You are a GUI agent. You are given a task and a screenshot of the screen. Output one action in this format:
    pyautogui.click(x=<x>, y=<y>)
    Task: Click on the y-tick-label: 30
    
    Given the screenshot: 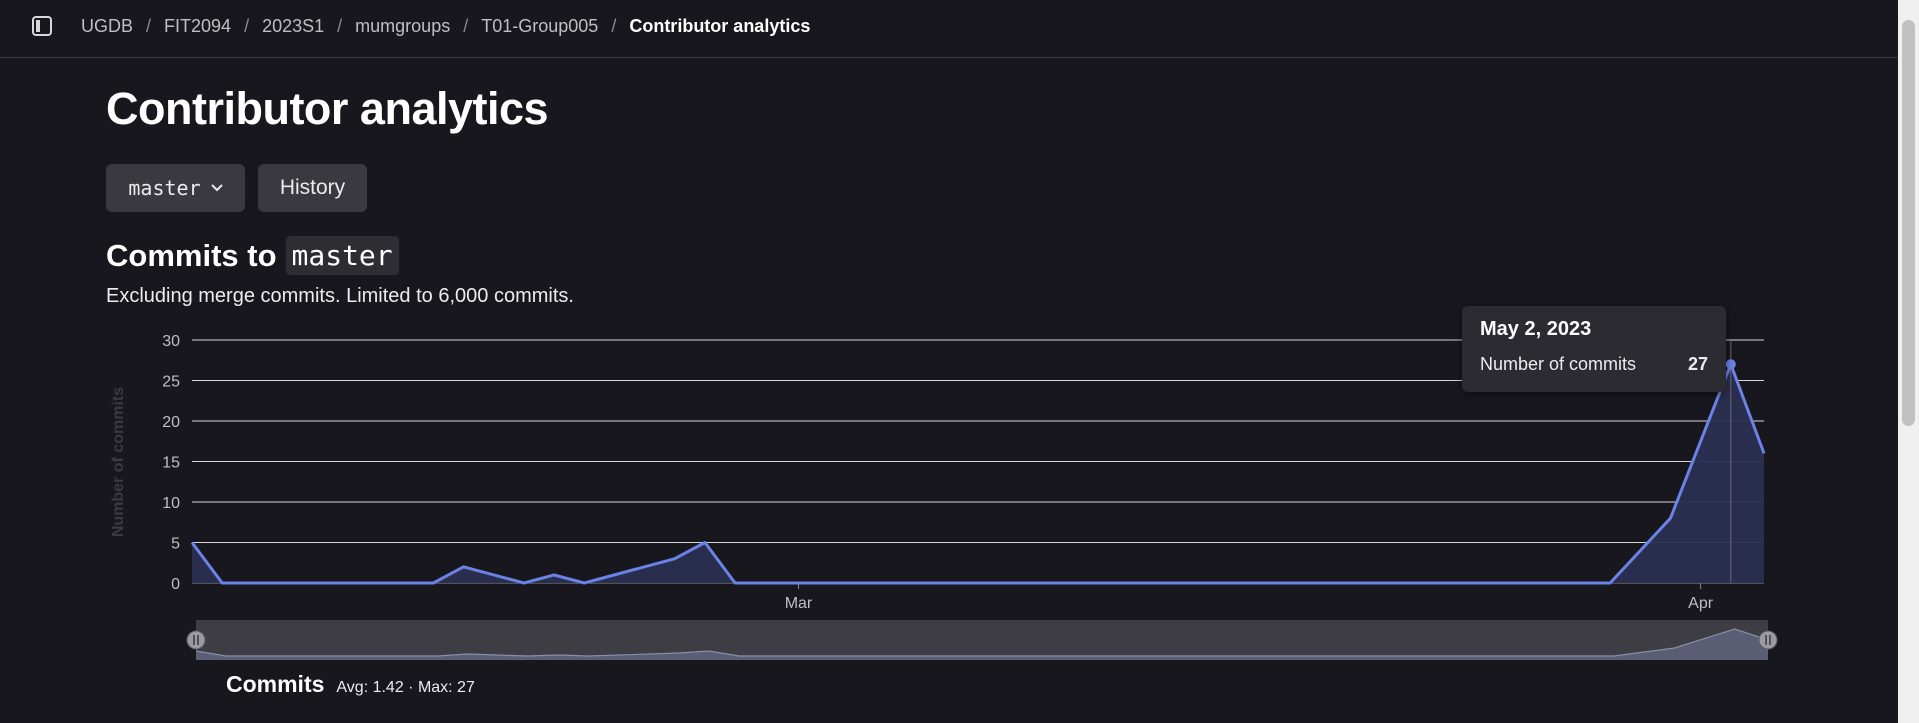 What is the action you would take?
    pyautogui.click(x=171, y=341)
    